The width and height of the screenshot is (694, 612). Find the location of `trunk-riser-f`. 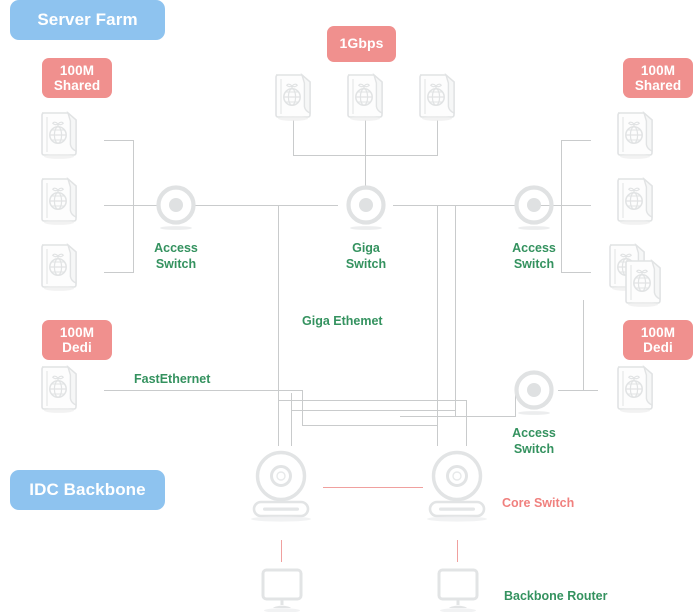

trunk-riser-f is located at coordinates (466, 423).